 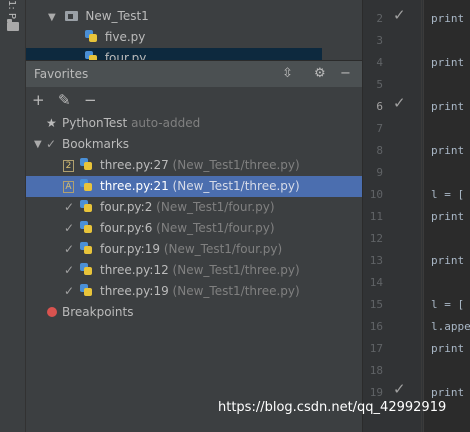 I want to click on bookmark-item: ✓ three.py:12 (New_Test1/three.py), so click(x=194, y=270).